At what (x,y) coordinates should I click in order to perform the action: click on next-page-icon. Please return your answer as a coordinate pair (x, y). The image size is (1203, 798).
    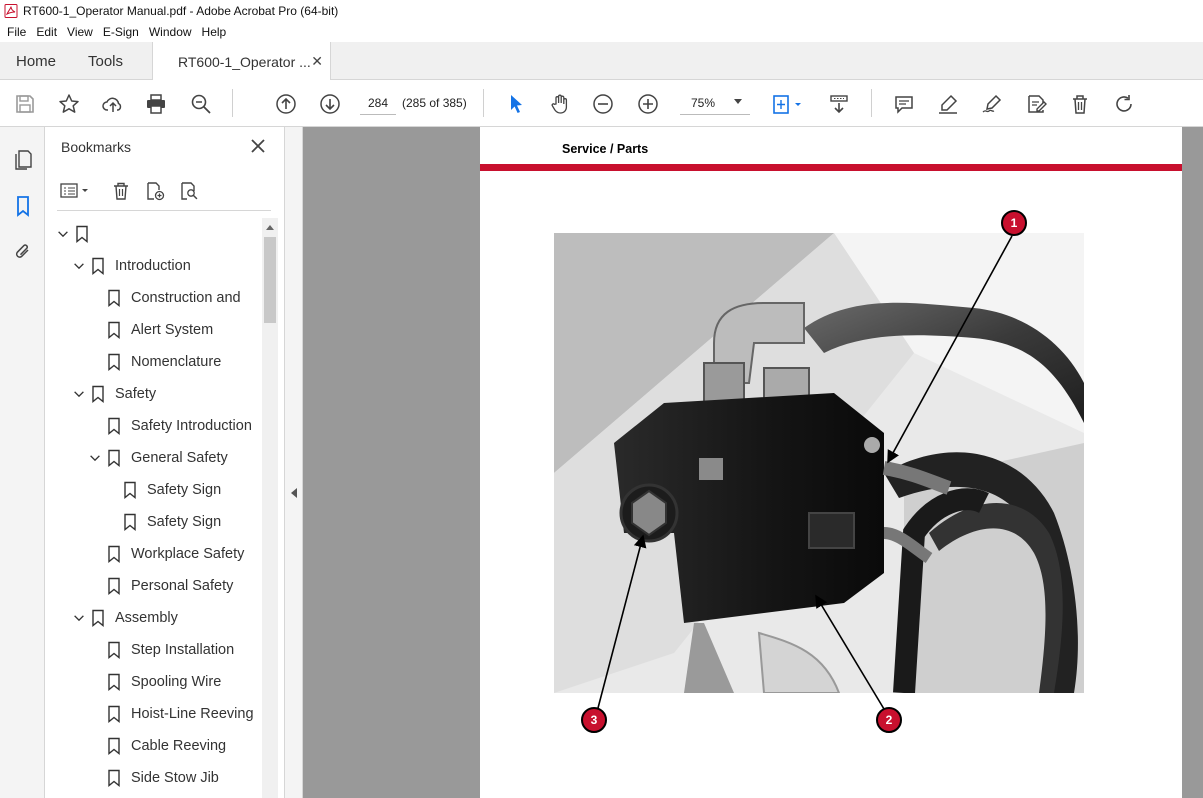
    Looking at the image, I should click on (330, 104).